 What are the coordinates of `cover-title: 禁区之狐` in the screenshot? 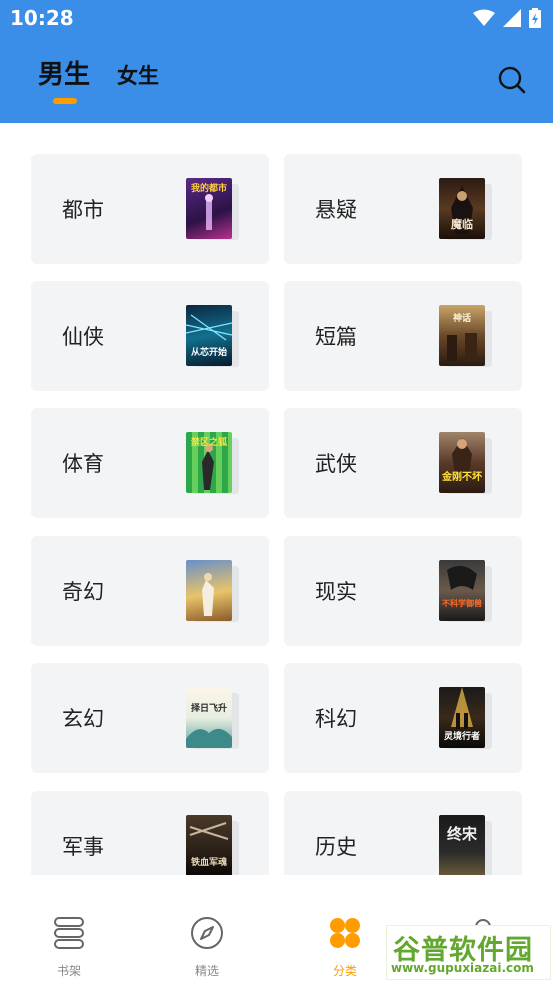 It's located at (208, 443).